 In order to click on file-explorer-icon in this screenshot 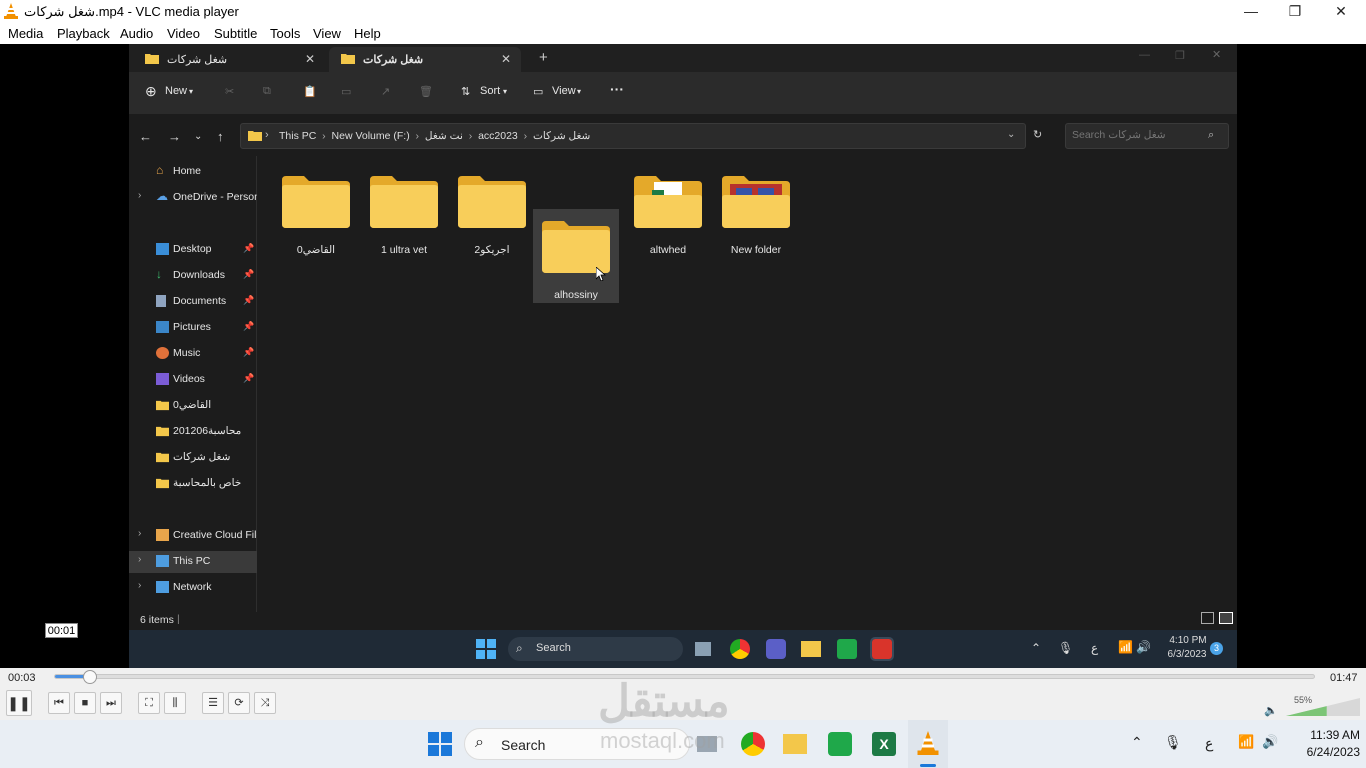, I will do `click(795, 744)`.